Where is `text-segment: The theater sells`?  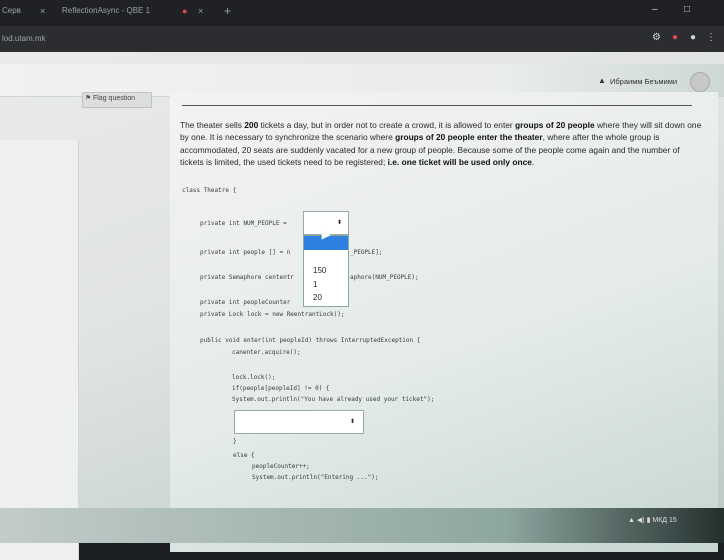 text-segment: The theater sells is located at coordinates (212, 125).